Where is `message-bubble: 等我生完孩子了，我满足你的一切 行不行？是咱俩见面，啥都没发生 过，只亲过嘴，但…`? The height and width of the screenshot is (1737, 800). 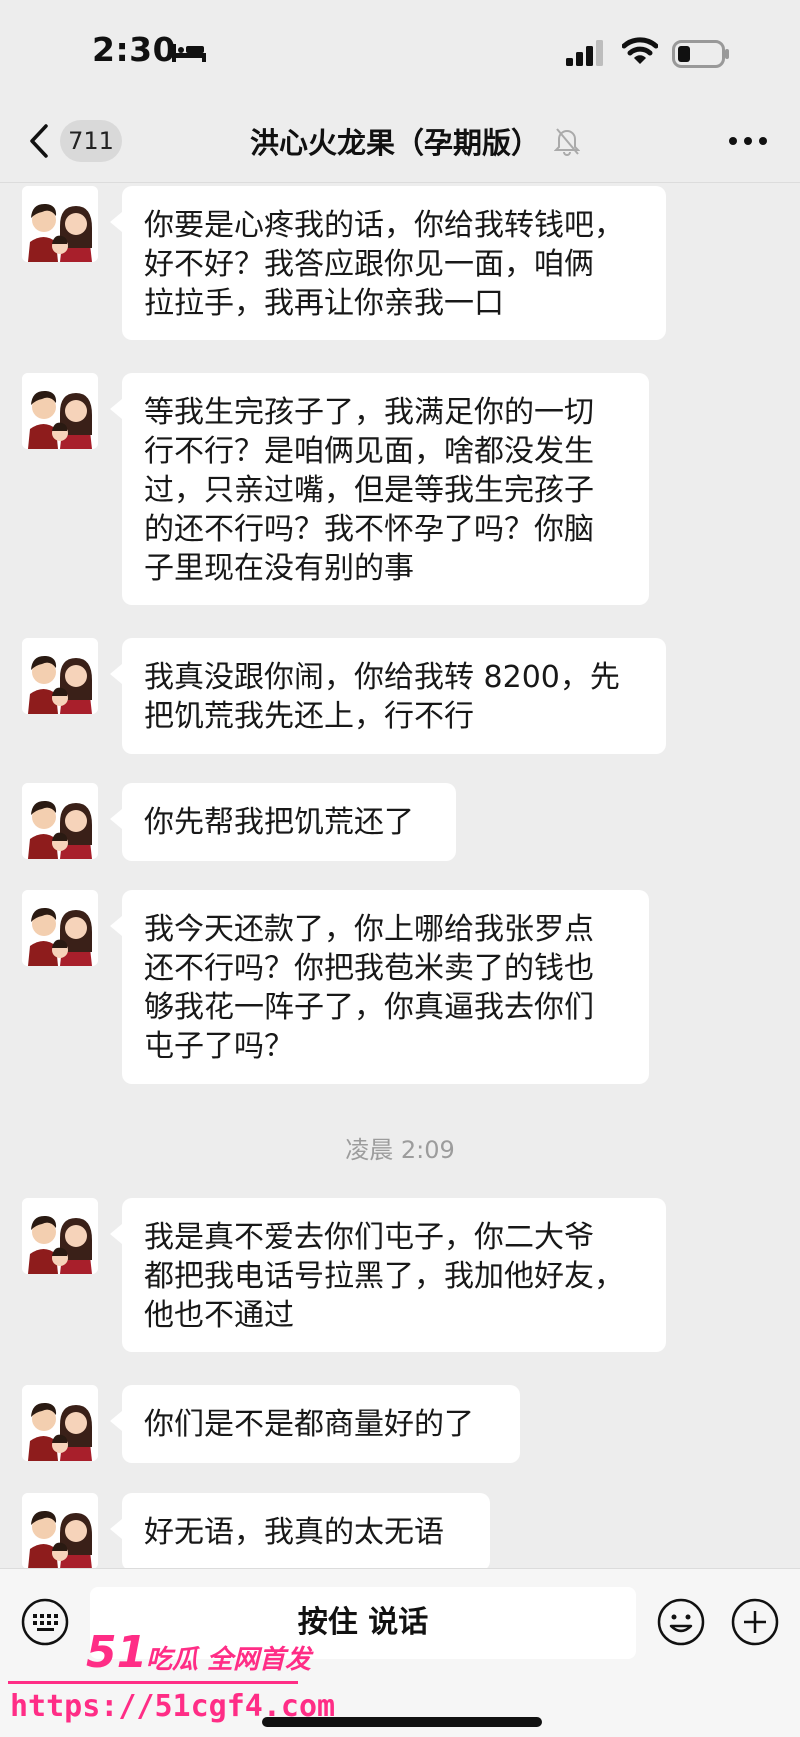 message-bubble: 等我生完孩子了，我满足你的一切 行不行？是咱俩见面，啥都没发生 过，只亲过嘴，但… is located at coordinates (379, 489).